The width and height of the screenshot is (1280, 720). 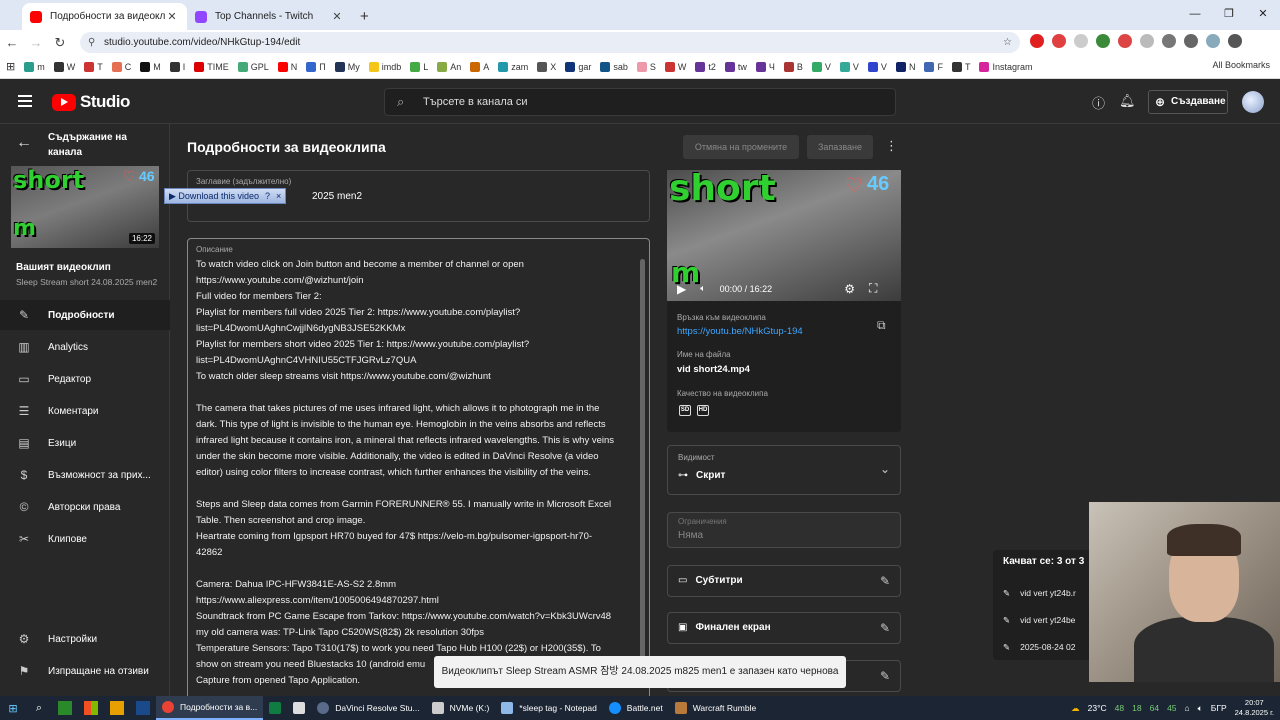 What do you see at coordinates (1007, 42) in the screenshot?
I see `star-icon: ☆` at bounding box center [1007, 42].